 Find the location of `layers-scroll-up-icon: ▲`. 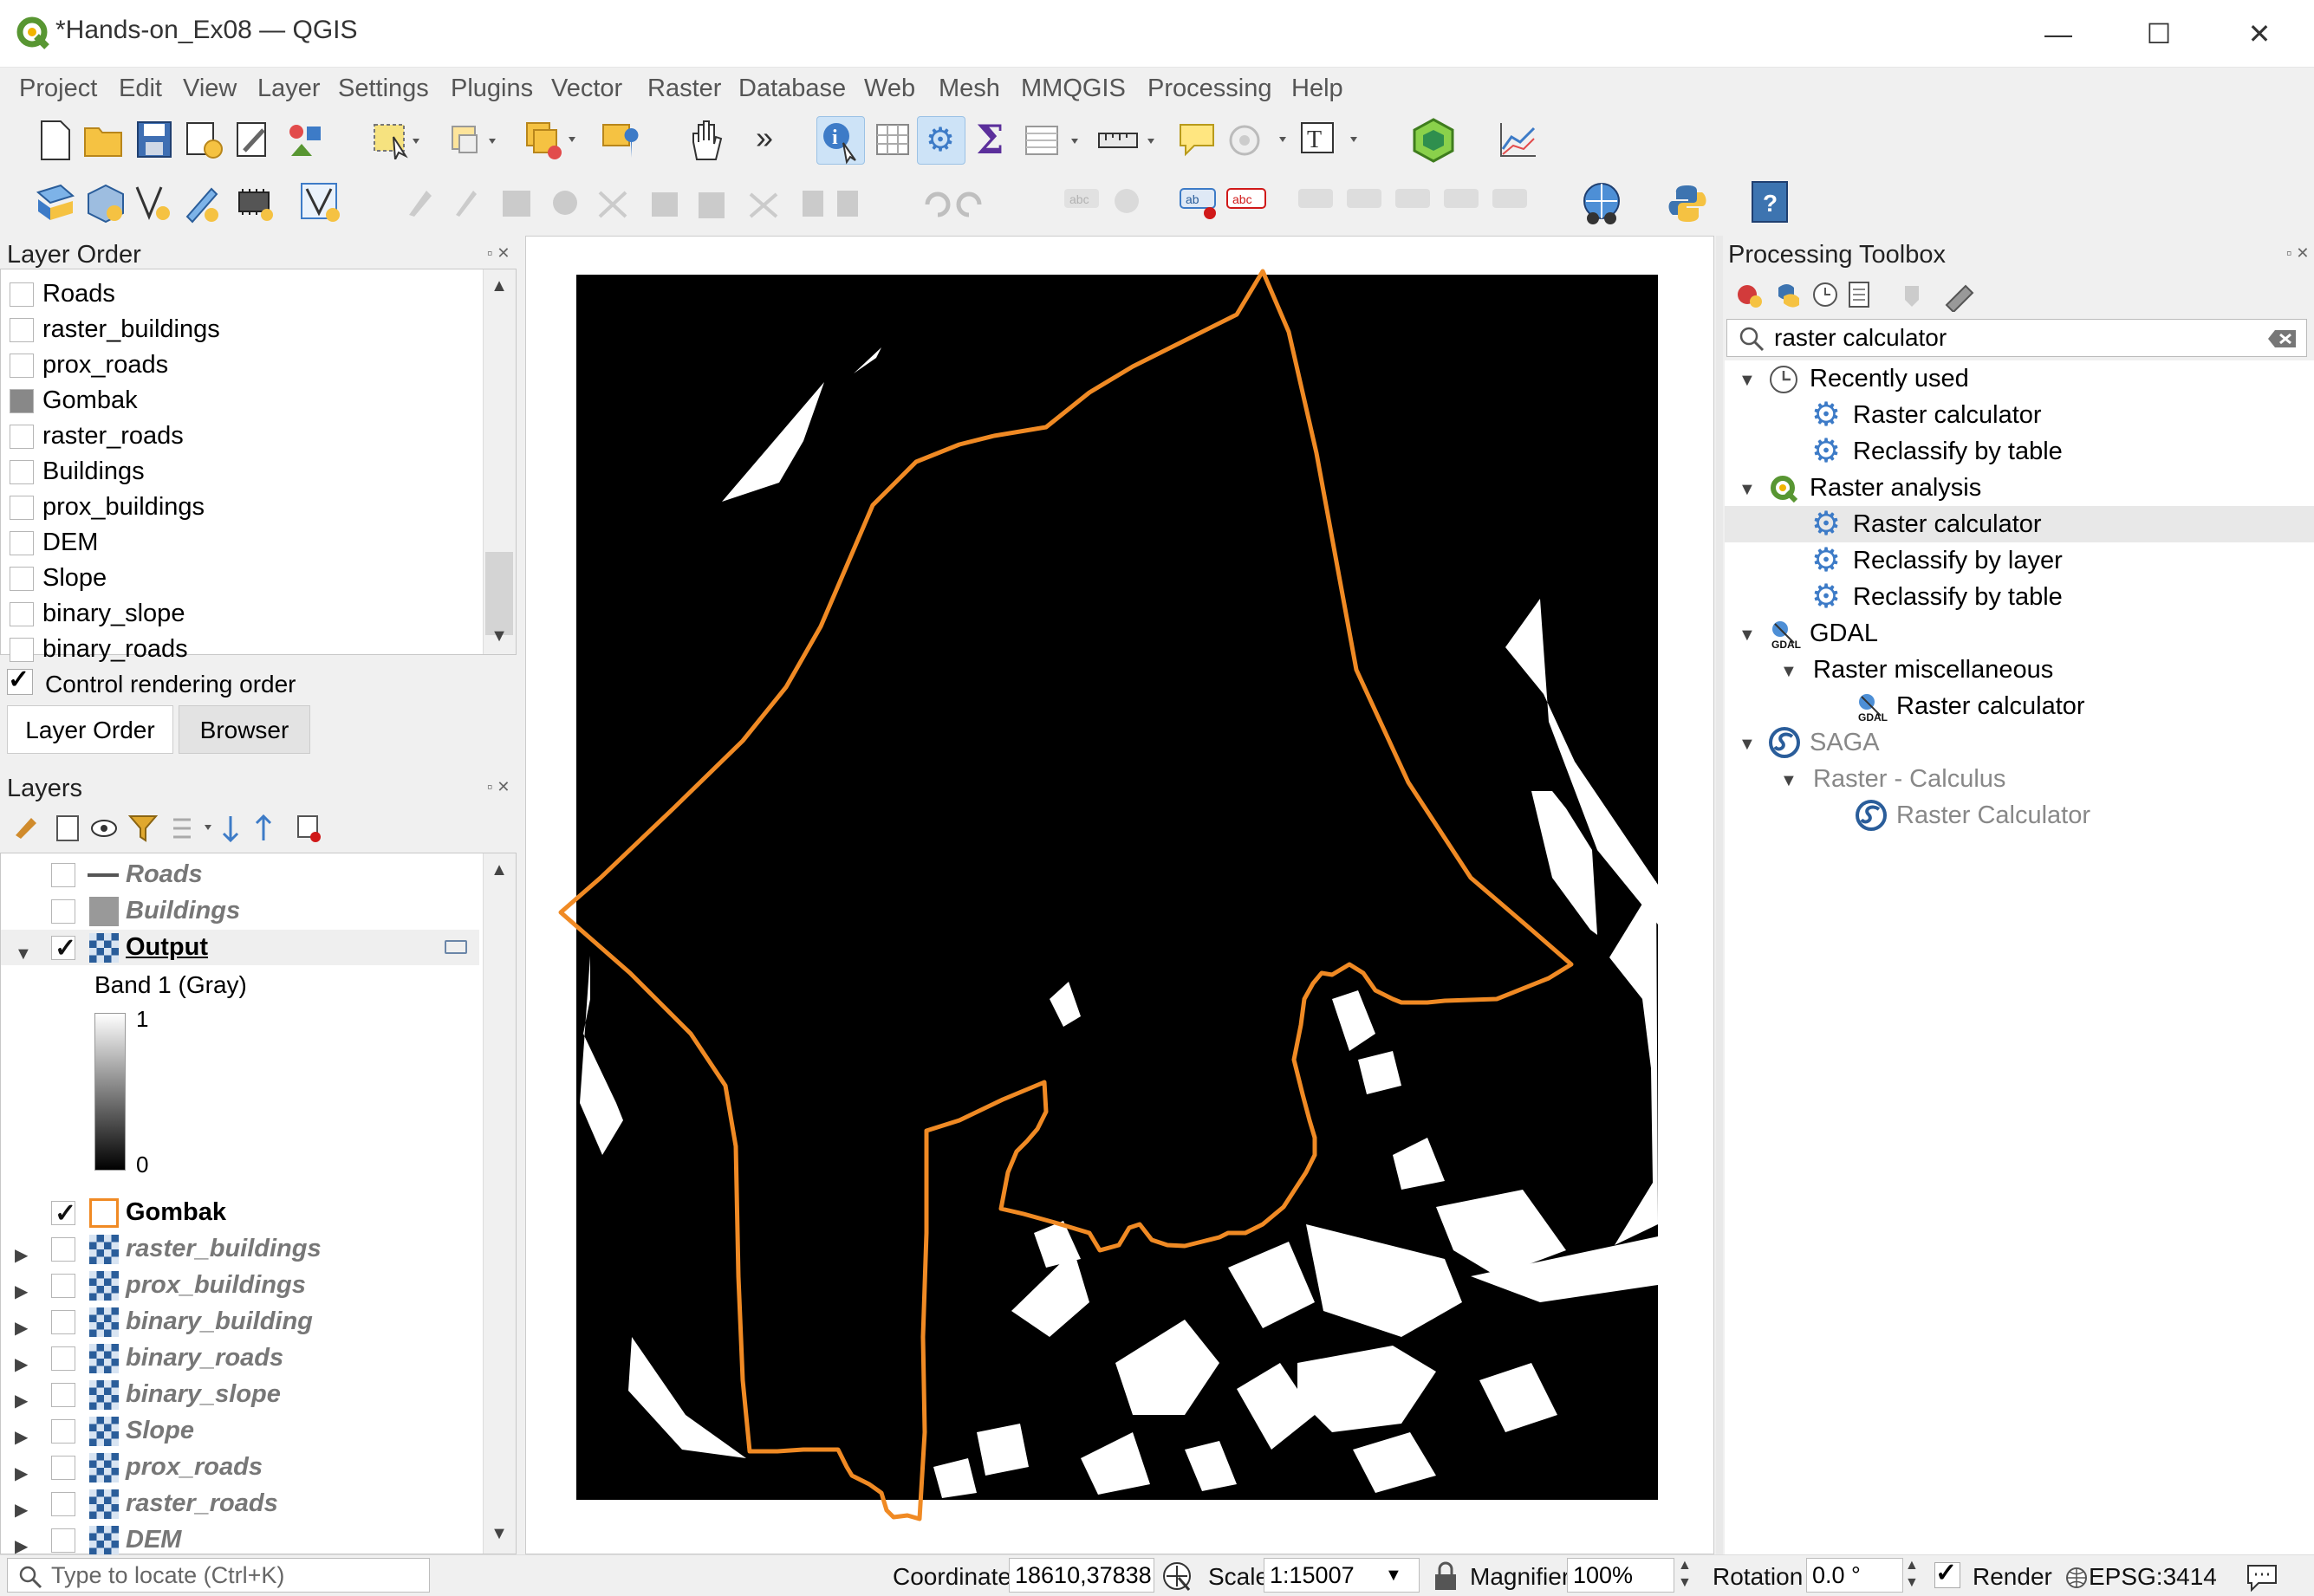

layers-scroll-up-icon: ▲ is located at coordinates (499, 870).